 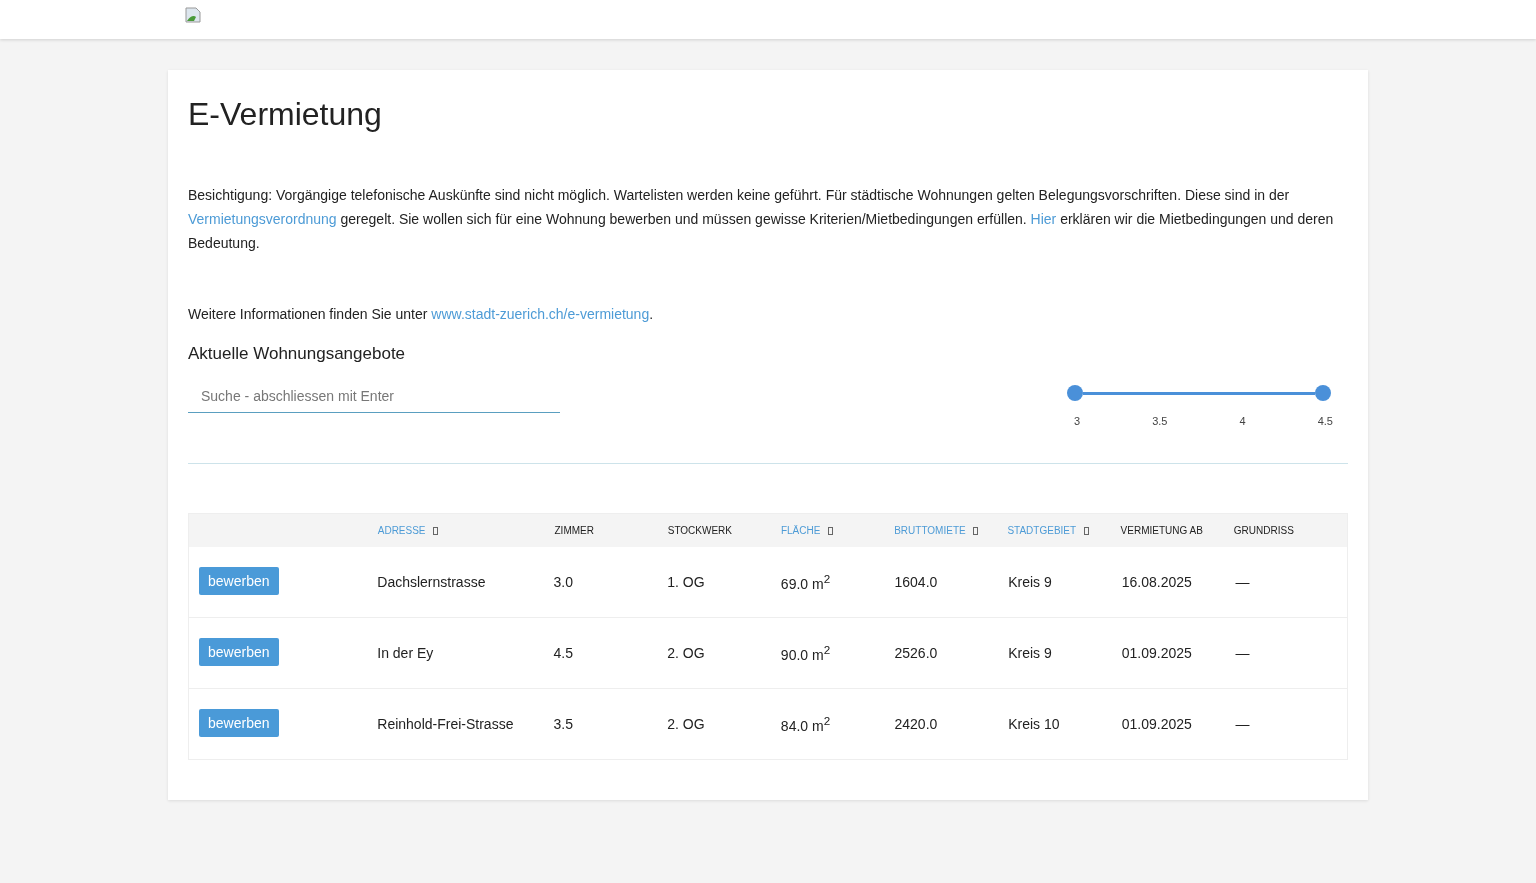 I want to click on table-cell: Kreis 10, so click(x=1034, y=724).